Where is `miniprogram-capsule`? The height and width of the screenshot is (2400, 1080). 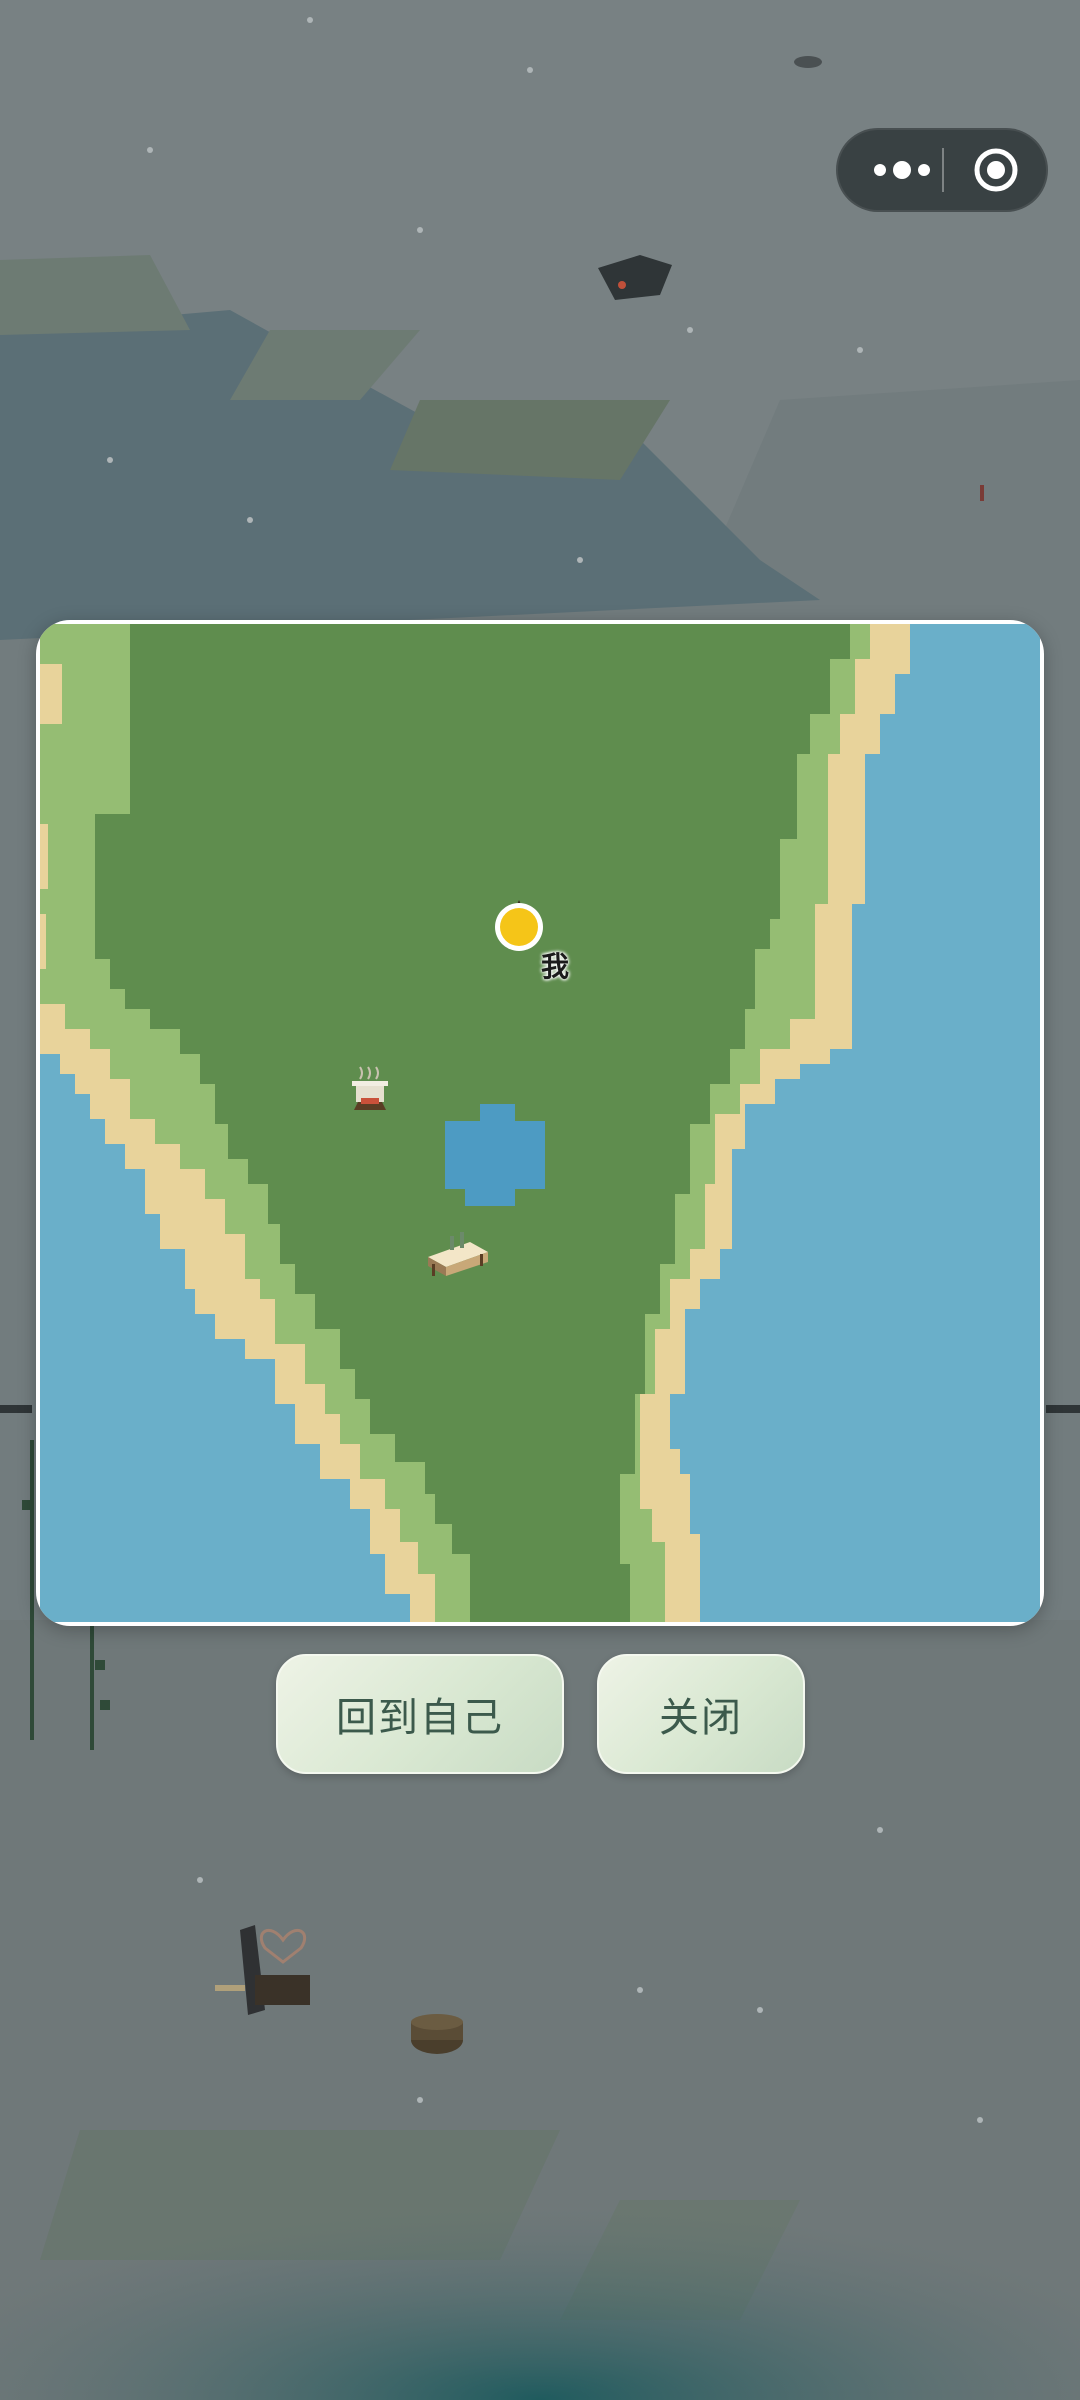
miniprogram-capsule is located at coordinates (942, 170).